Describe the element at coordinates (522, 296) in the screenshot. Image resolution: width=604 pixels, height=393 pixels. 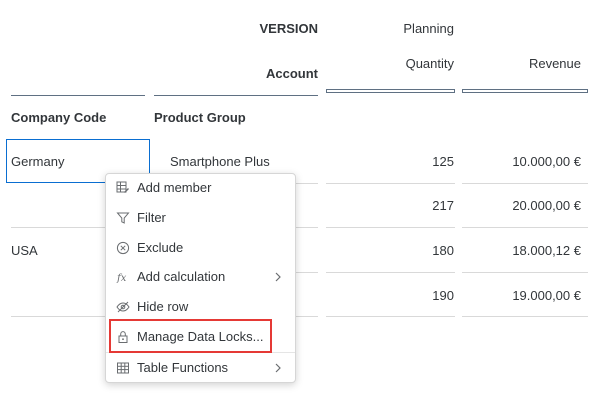
I see `cell-revenue: 19.000,00 €` at that location.